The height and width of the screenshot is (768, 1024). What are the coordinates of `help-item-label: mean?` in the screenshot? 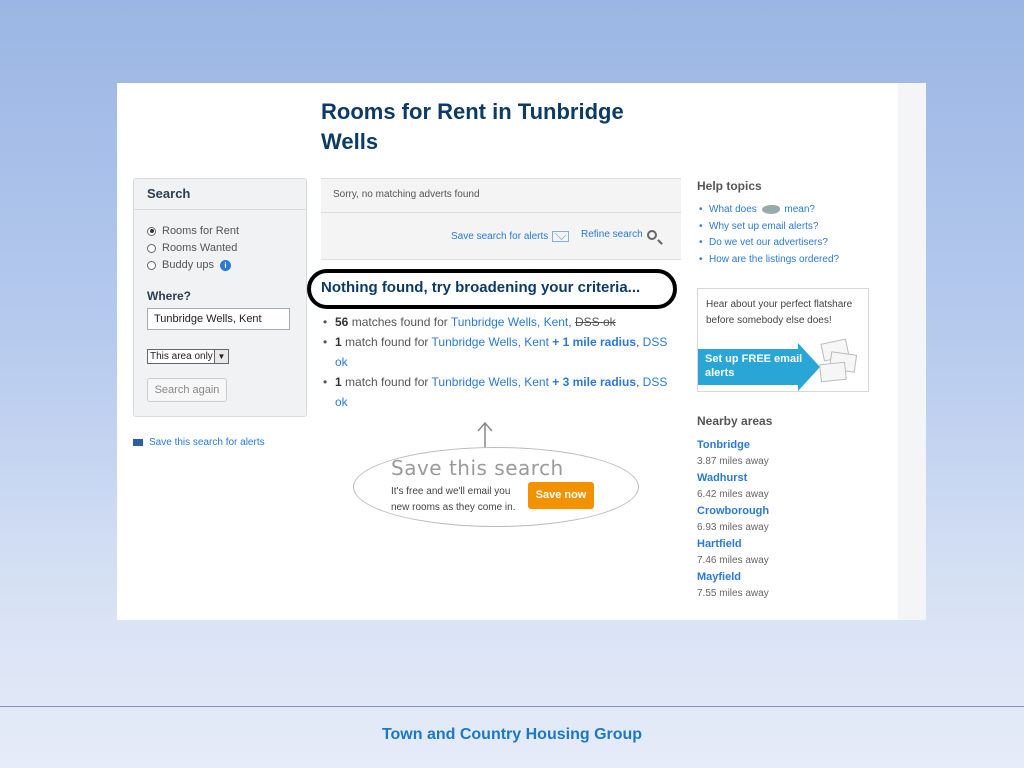 It's located at (799, 209).